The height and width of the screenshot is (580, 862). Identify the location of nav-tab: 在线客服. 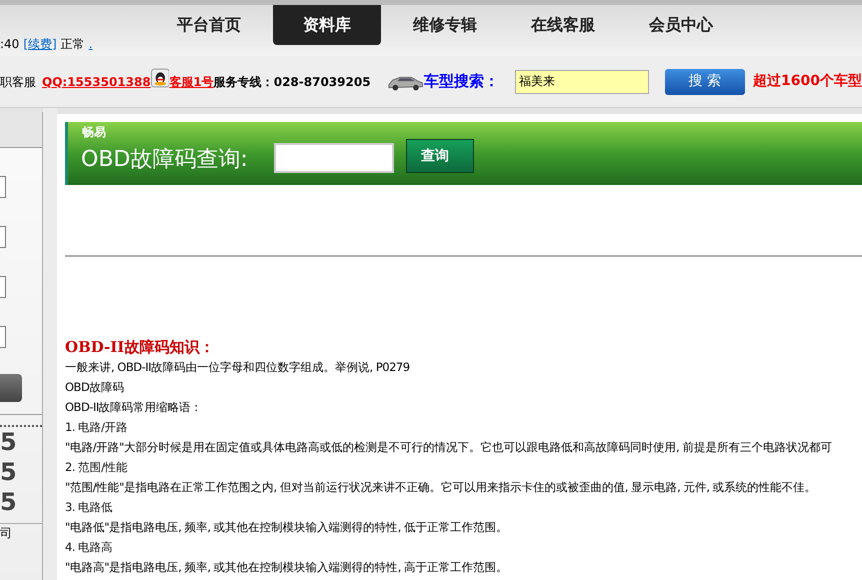
(563, 25).